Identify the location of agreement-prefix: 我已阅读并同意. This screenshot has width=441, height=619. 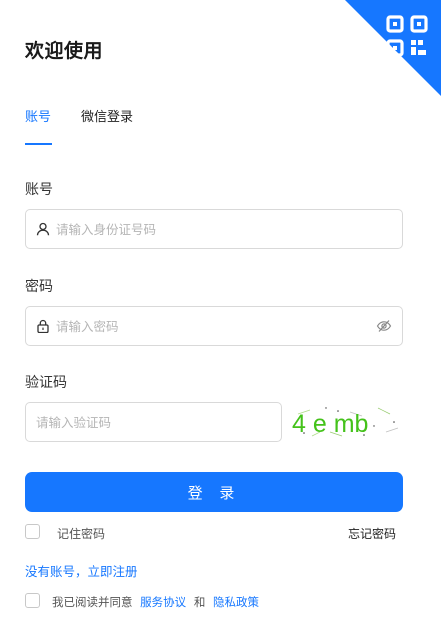
(92, 602).